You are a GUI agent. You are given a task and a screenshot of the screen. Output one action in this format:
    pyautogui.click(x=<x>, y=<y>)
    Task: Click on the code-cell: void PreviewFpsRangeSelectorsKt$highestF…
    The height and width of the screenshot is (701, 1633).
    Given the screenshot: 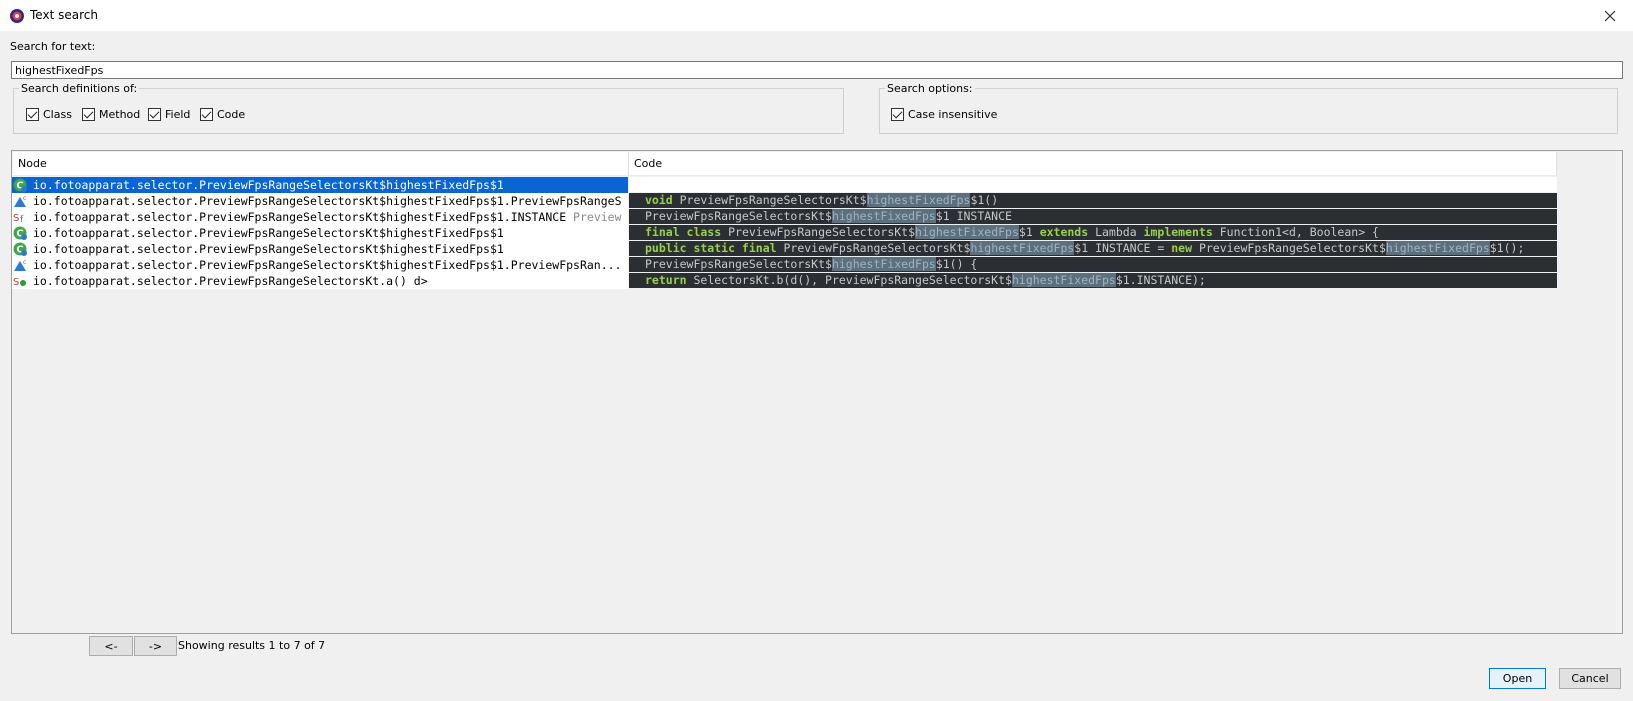 What is the action you would take?
    pyautogui.click(x=1093, y=201)
    